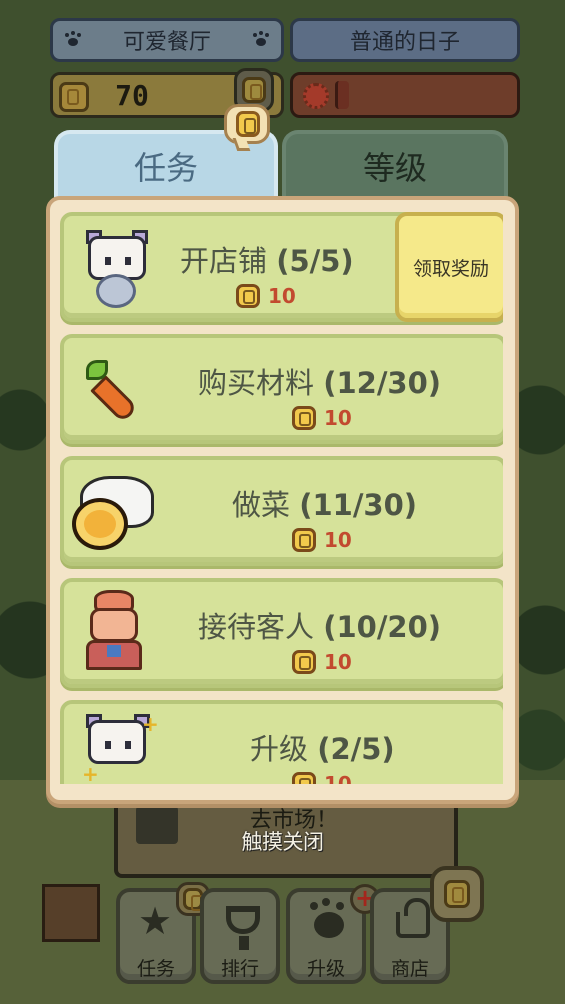 The image size is (565, 1004). I want to click on restaurant-name-plate: 可爱餐厅, so click(167, 40).